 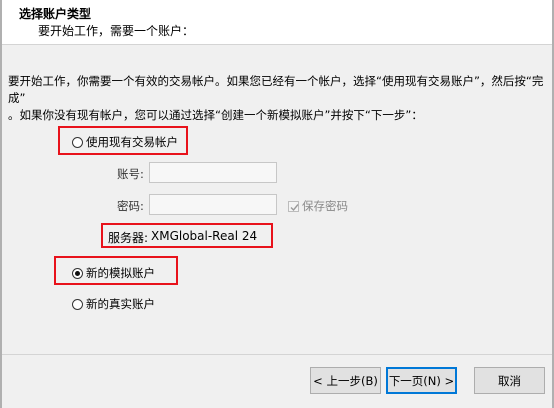 I want to click on radio-existing-account: 使用现有交易帐户, so click(x=125, y=142).